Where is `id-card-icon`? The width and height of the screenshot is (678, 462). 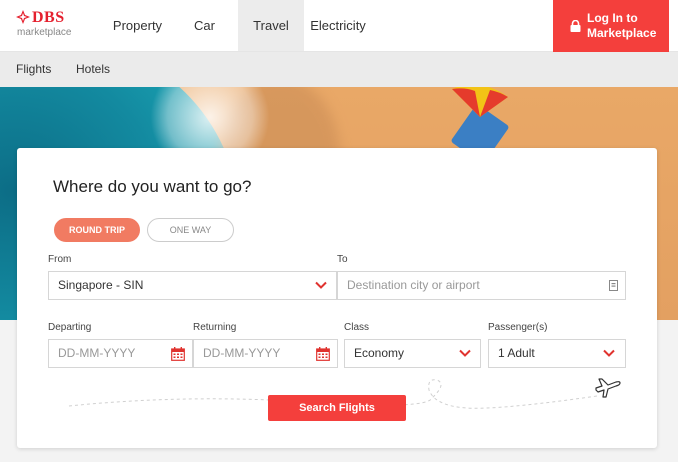 id-card-icon is located at coordinates (613, 285).